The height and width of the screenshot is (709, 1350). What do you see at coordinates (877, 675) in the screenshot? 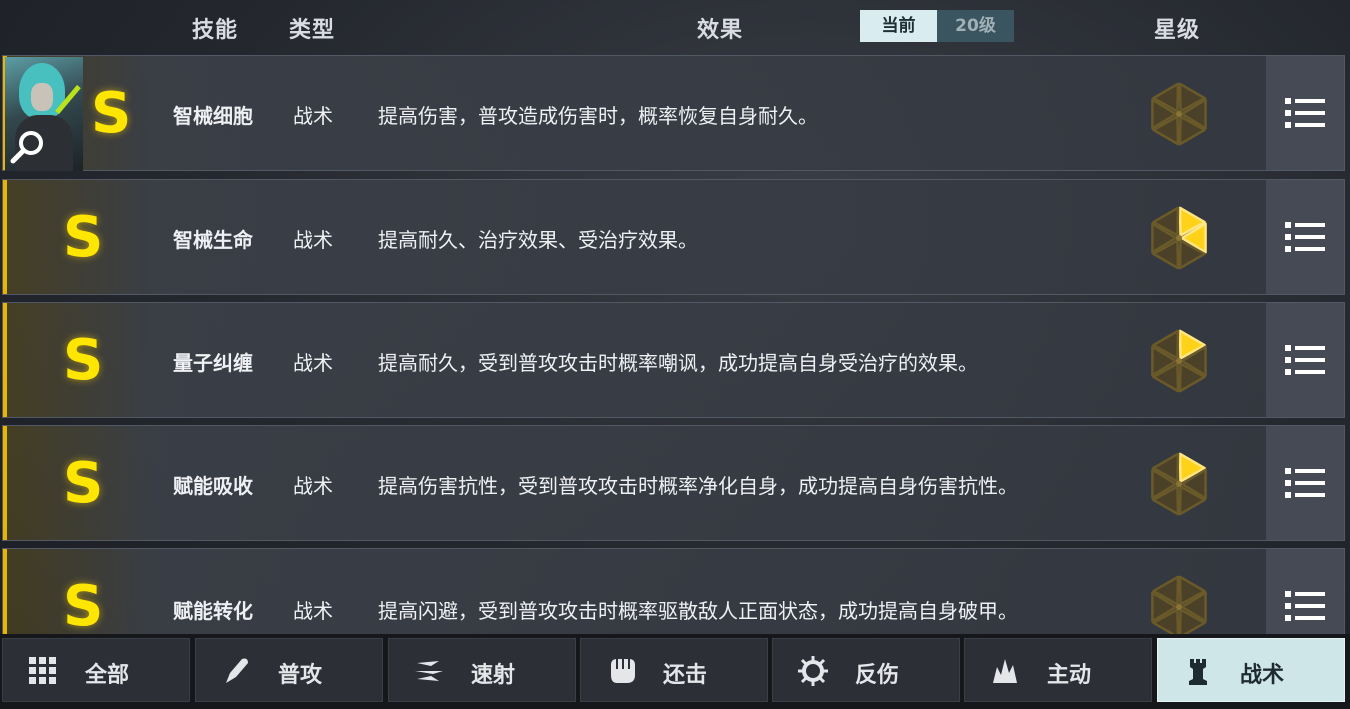
I see `tab-label: 反伤` at bounding box center [877, 675].